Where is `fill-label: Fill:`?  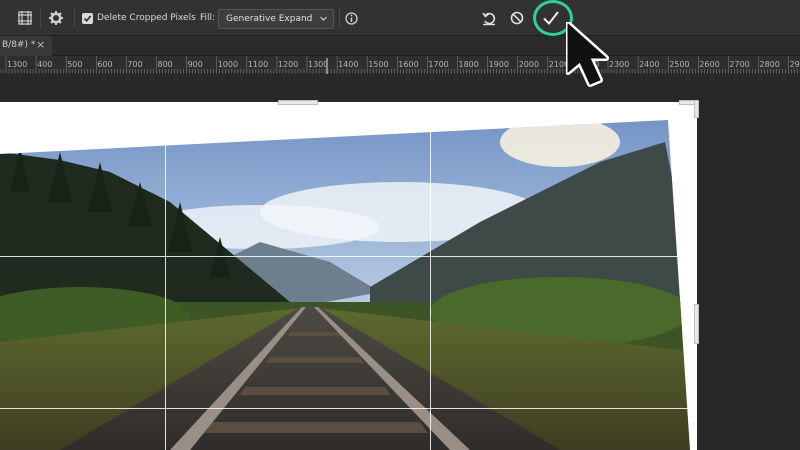 fill-label: Fill: is located at coordinates (208, 18).